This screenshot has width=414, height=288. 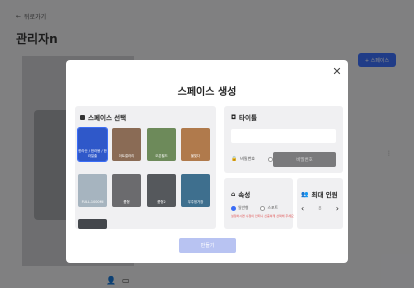 I want to click on space-tile: 우주정거장, so click(x=195, y=190).